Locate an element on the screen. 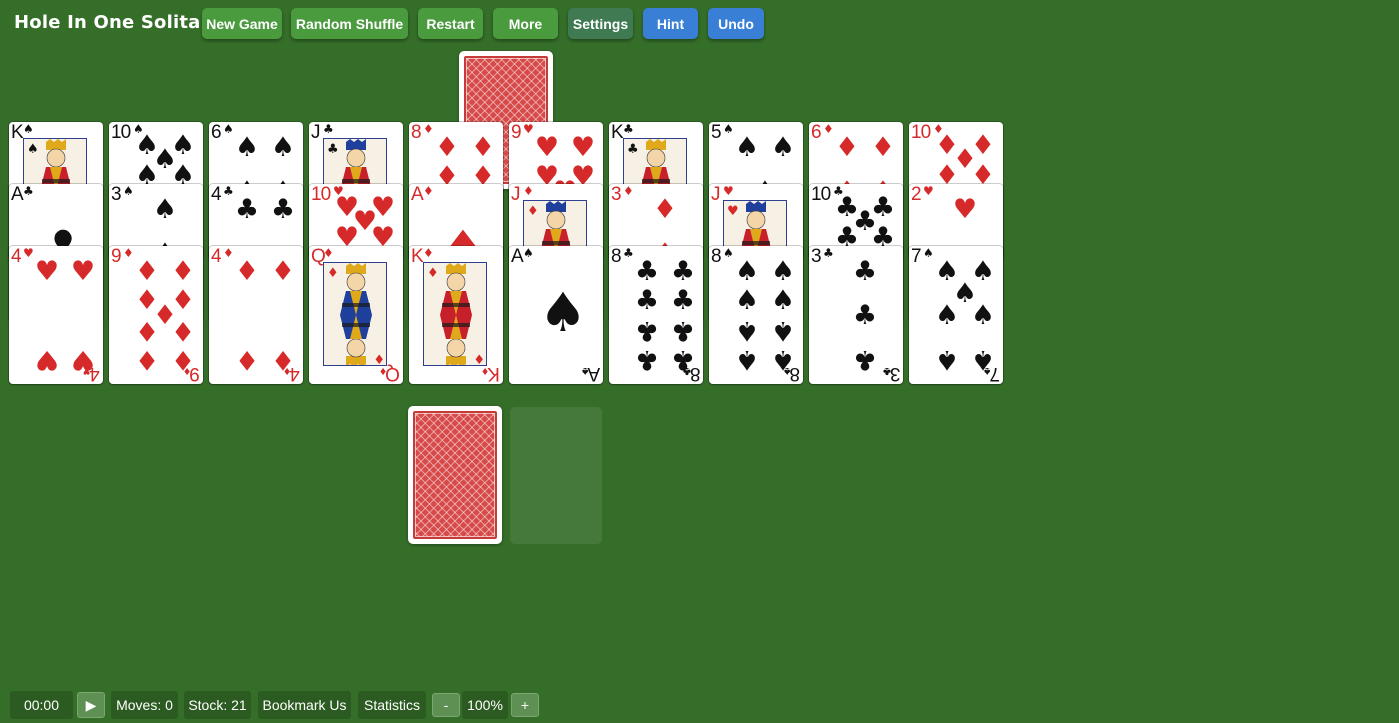 This screenshot has height=723, width=1399. card-rank: A is located at coordinates (517, 256).